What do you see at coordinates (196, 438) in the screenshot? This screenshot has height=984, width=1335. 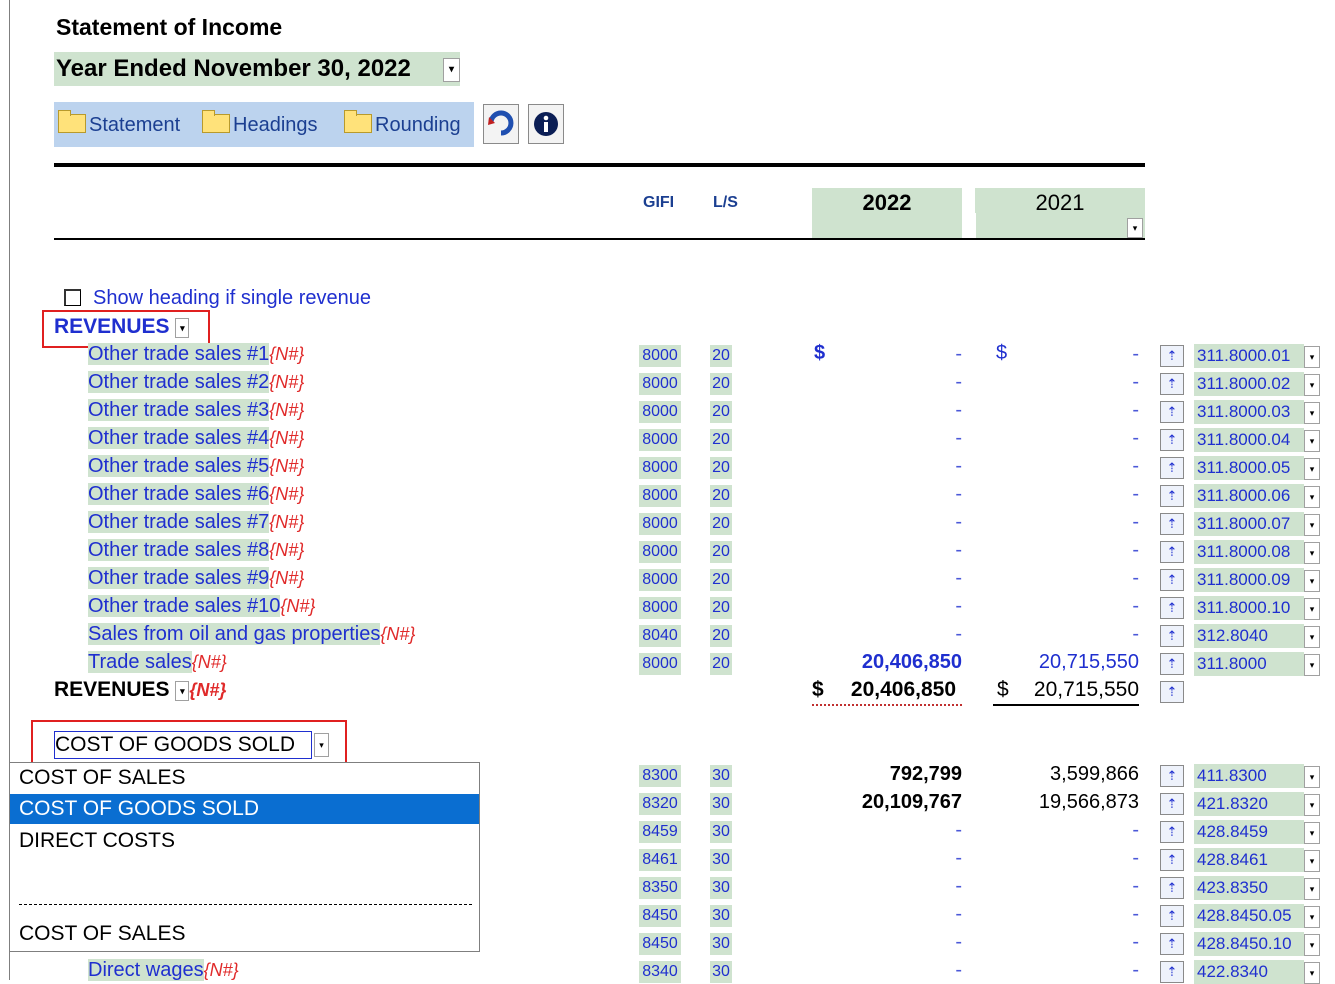 I see `row-label: Other trade sales #4{N#}` at bounding box center [196, 438].